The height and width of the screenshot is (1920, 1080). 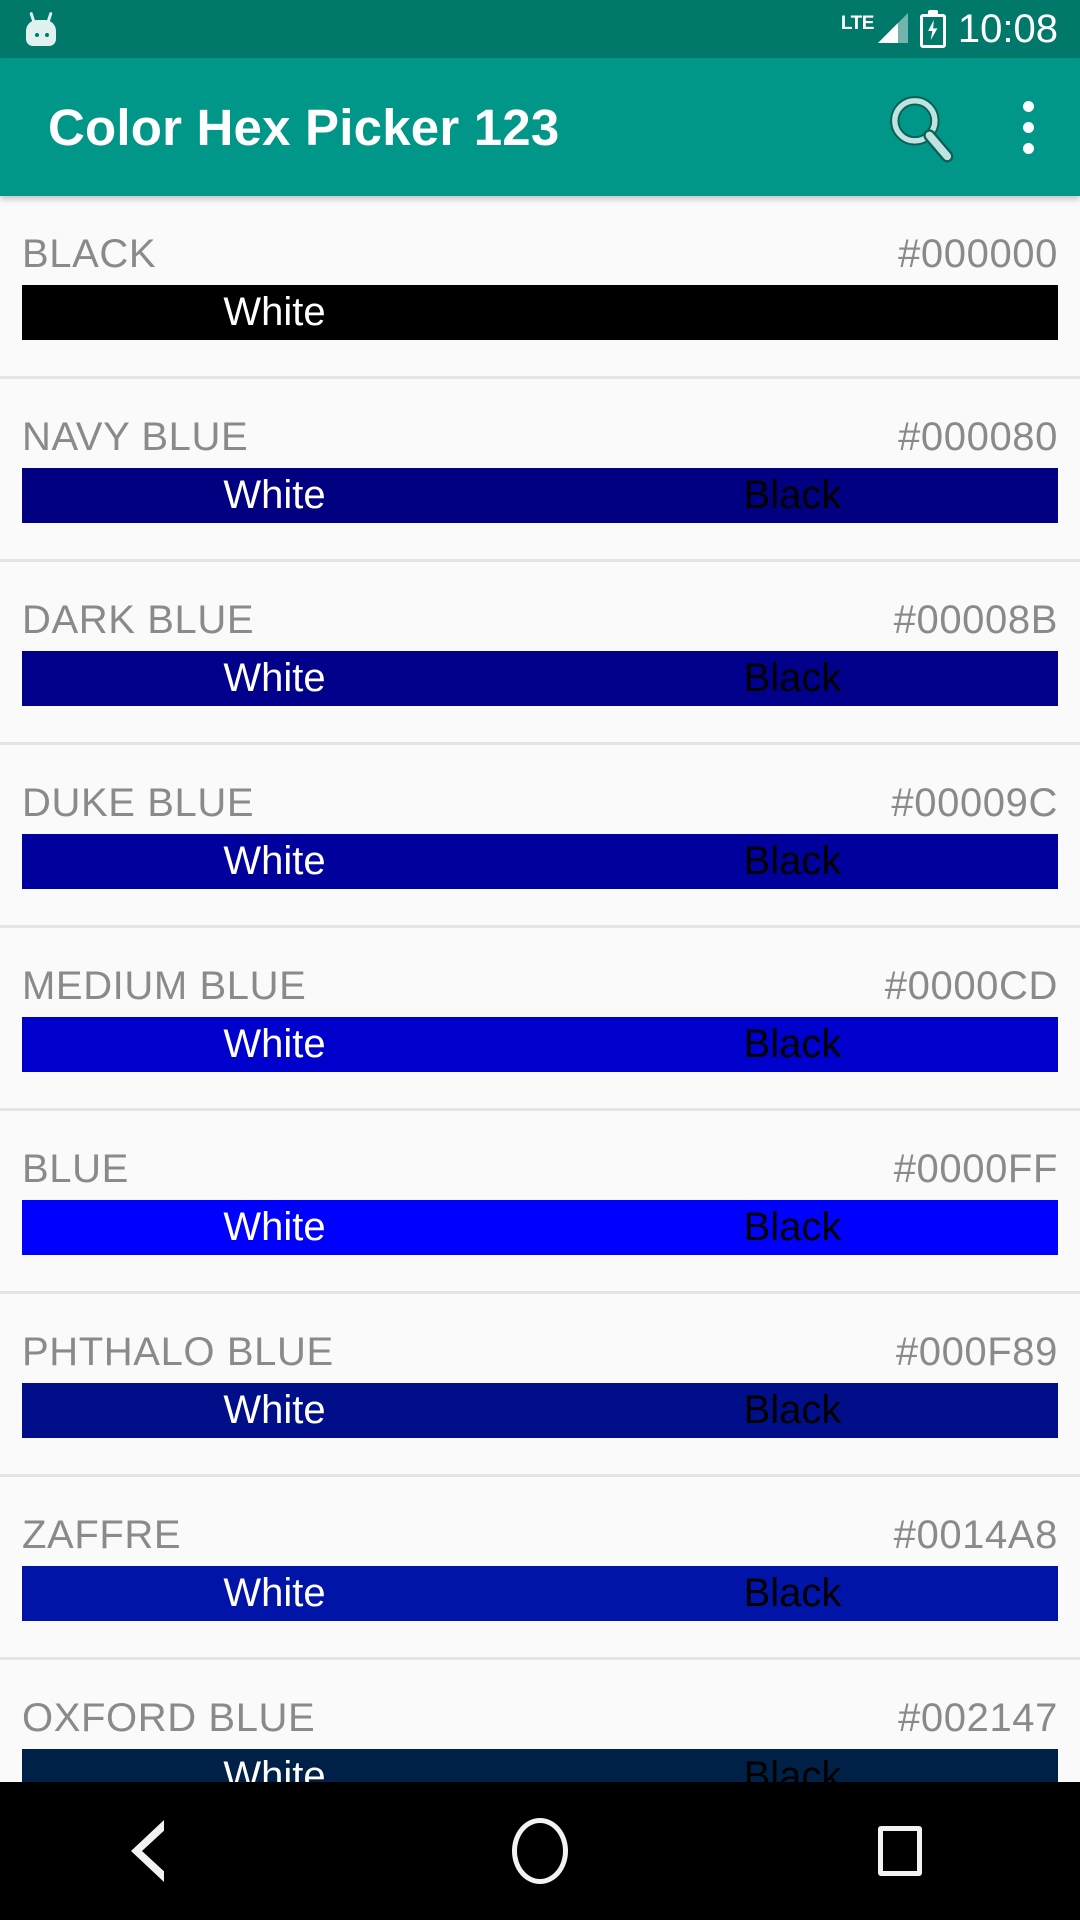 What do you see at coordinates (304, 127) in the screenshot?
I see `page-title: Color Hex Picker 123` at bounding box center [304, 127].